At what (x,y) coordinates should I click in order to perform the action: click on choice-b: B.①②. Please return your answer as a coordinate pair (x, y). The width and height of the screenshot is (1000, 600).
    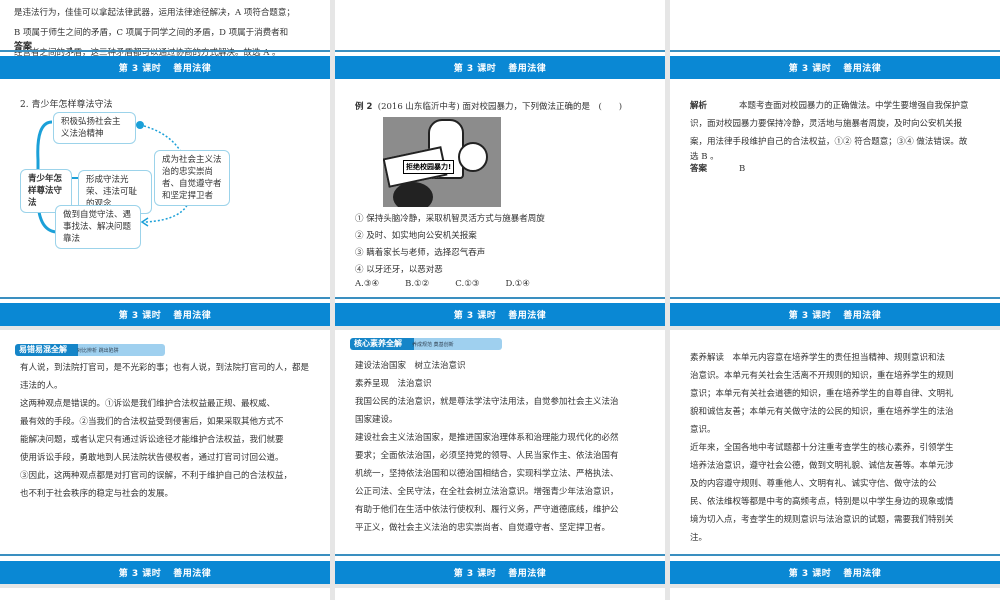
    Looking at the image, I should click on (417, 284).